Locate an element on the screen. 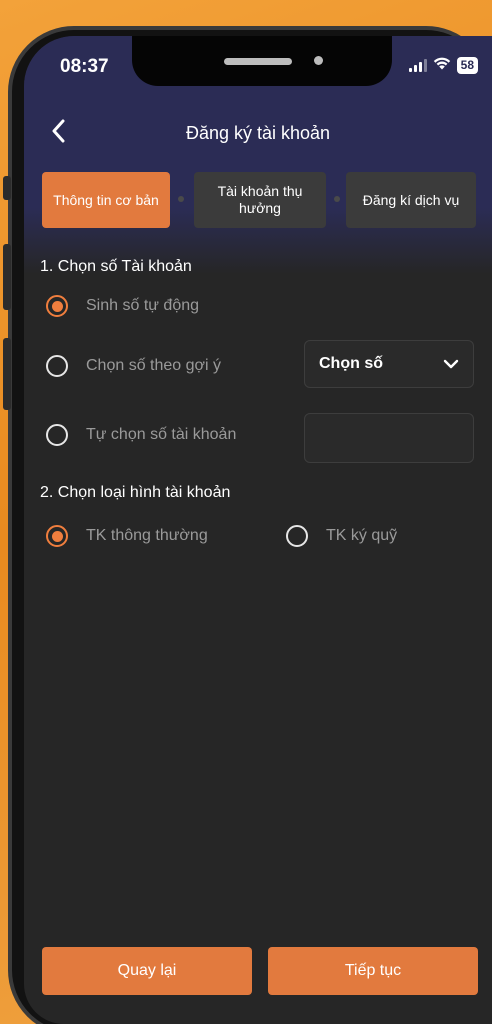 The image size is (492, 1024). continue-button-label: Tiếp tục is located at coordinates (373, 970).